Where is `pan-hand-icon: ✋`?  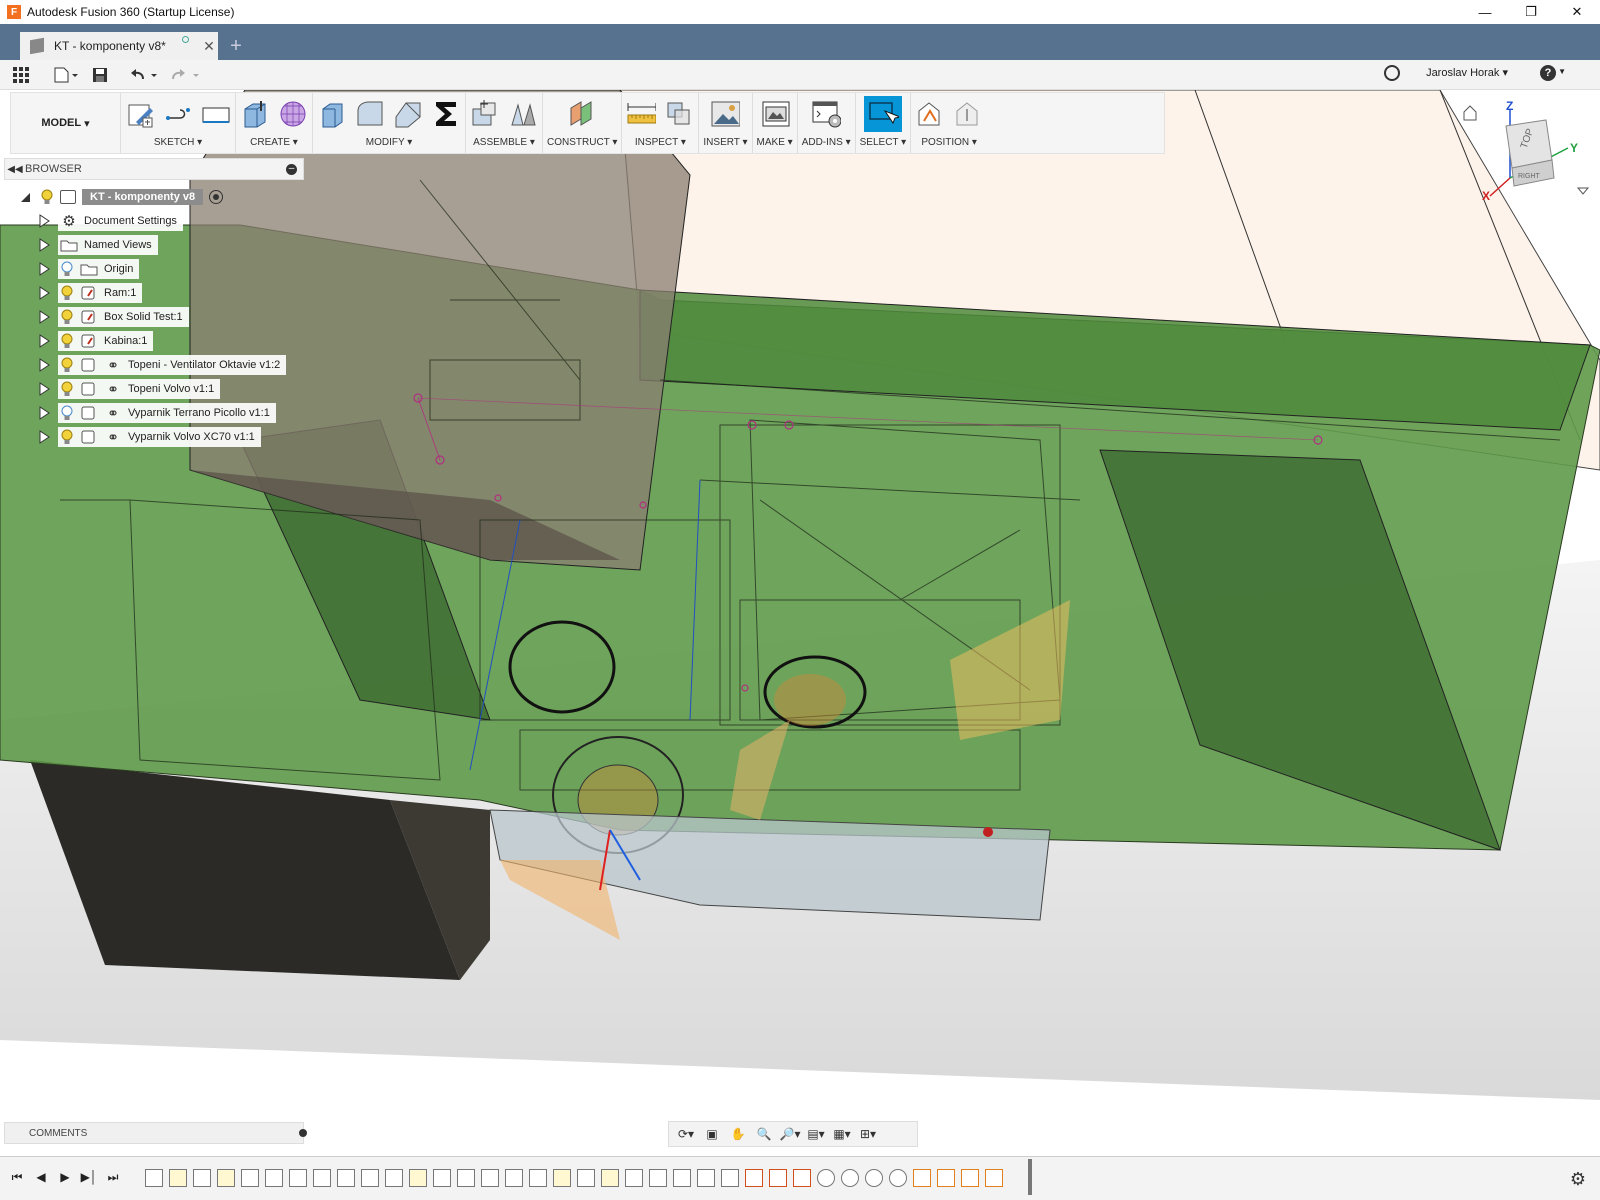 pan-hand-icon: ✋ is located at coordinates (738, 1134).